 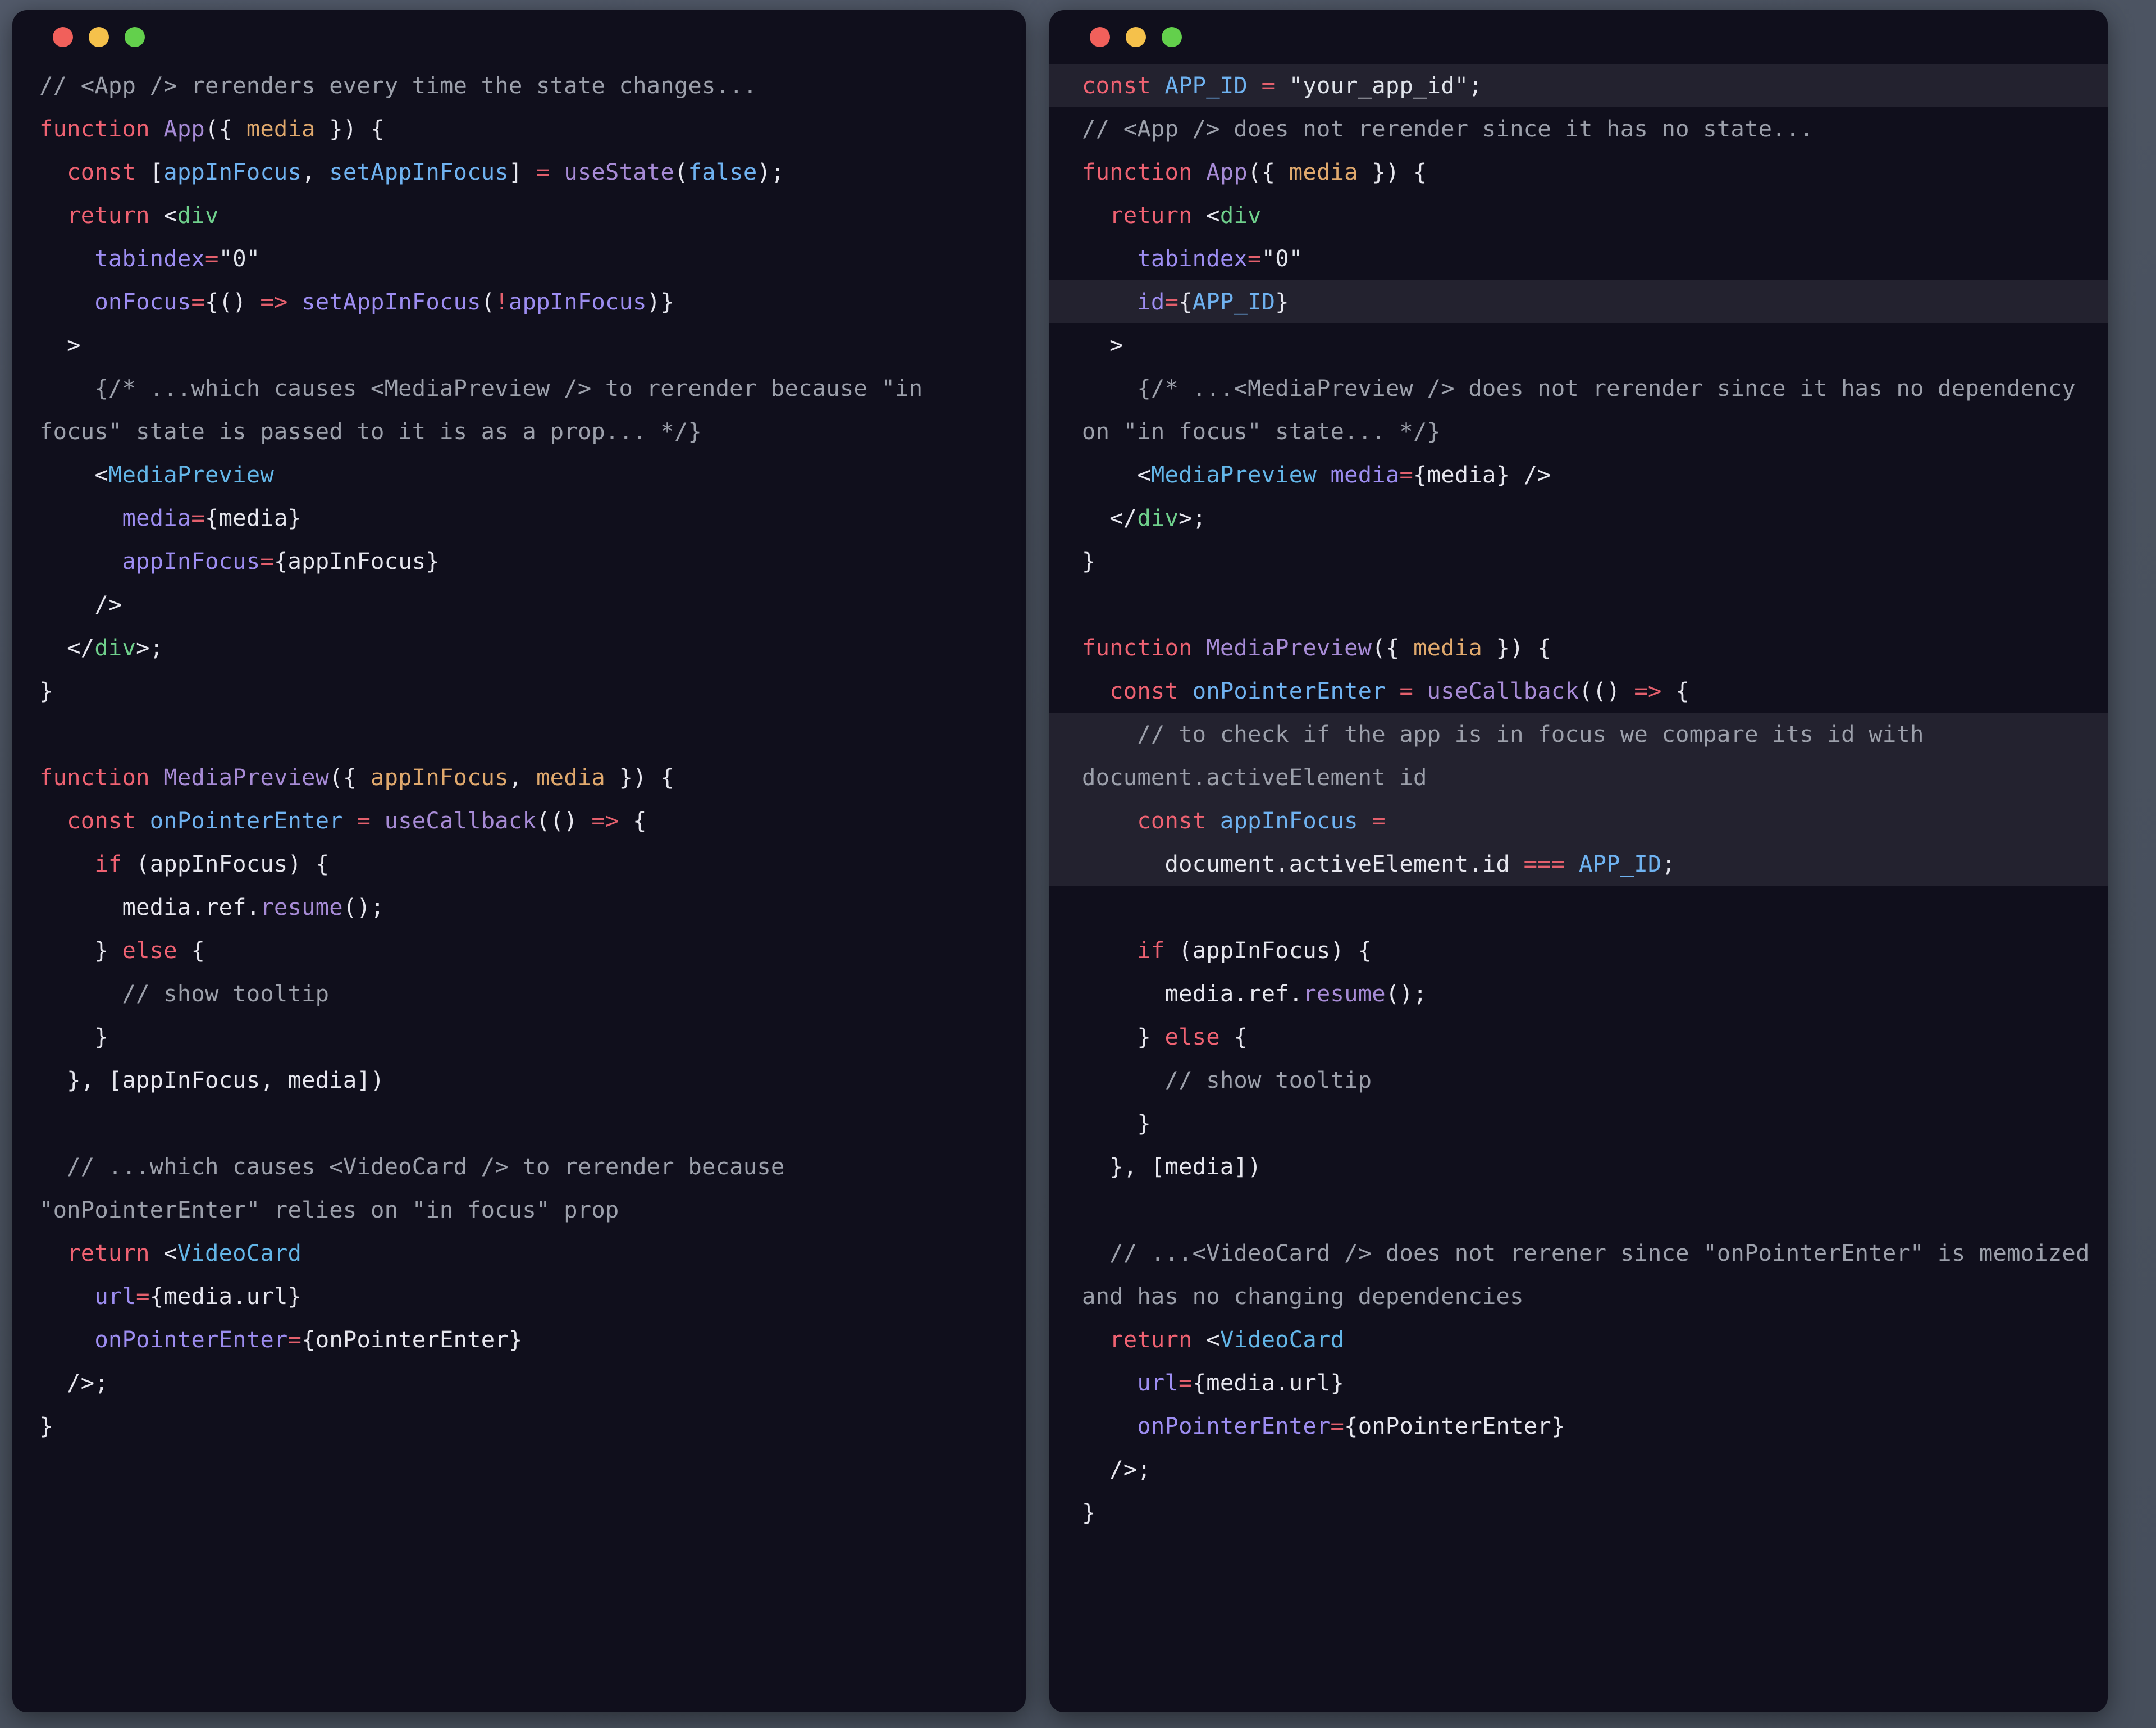 What do you see at coordinates (519, 215) in the screenshot?
I see `code-line: return <div` at bounding box center [519, 215].